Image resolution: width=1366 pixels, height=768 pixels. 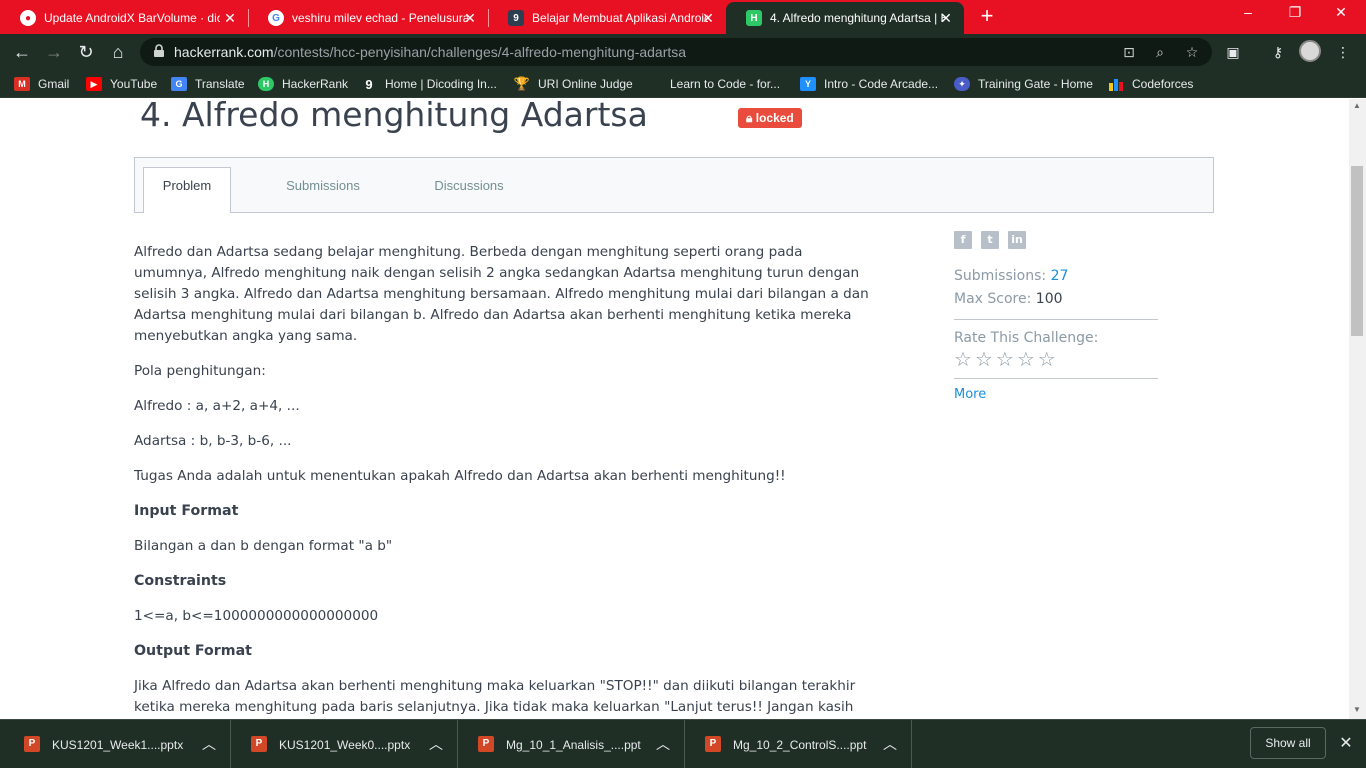 I want to click on download-filename: Mg_10_1_Analisis_....ppt, so click(x=573, y=745).